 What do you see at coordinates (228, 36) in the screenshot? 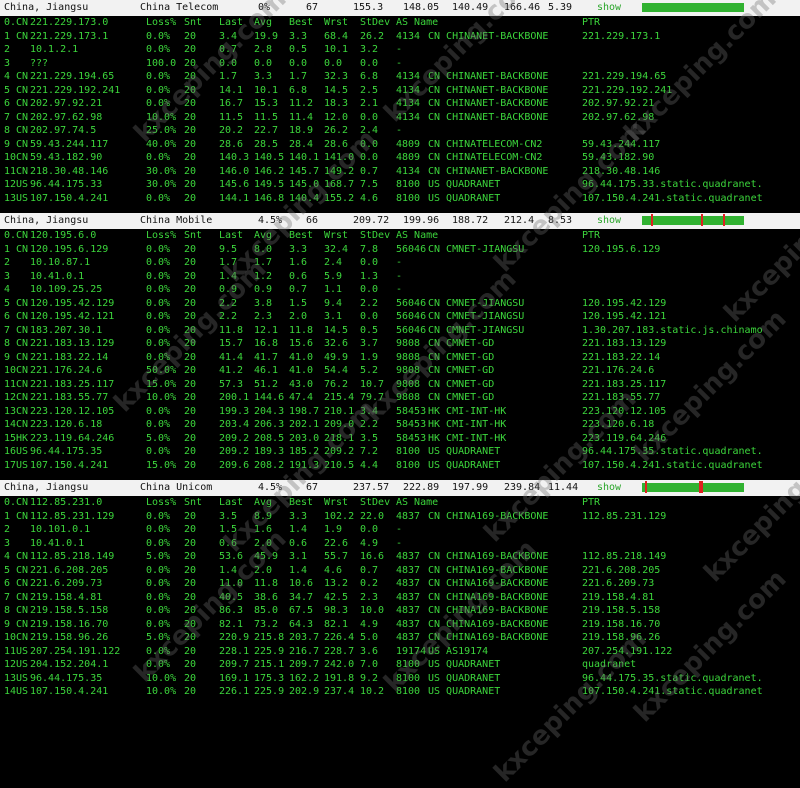
I see `hop-last: 3.4` at bounding box center [228, 36].